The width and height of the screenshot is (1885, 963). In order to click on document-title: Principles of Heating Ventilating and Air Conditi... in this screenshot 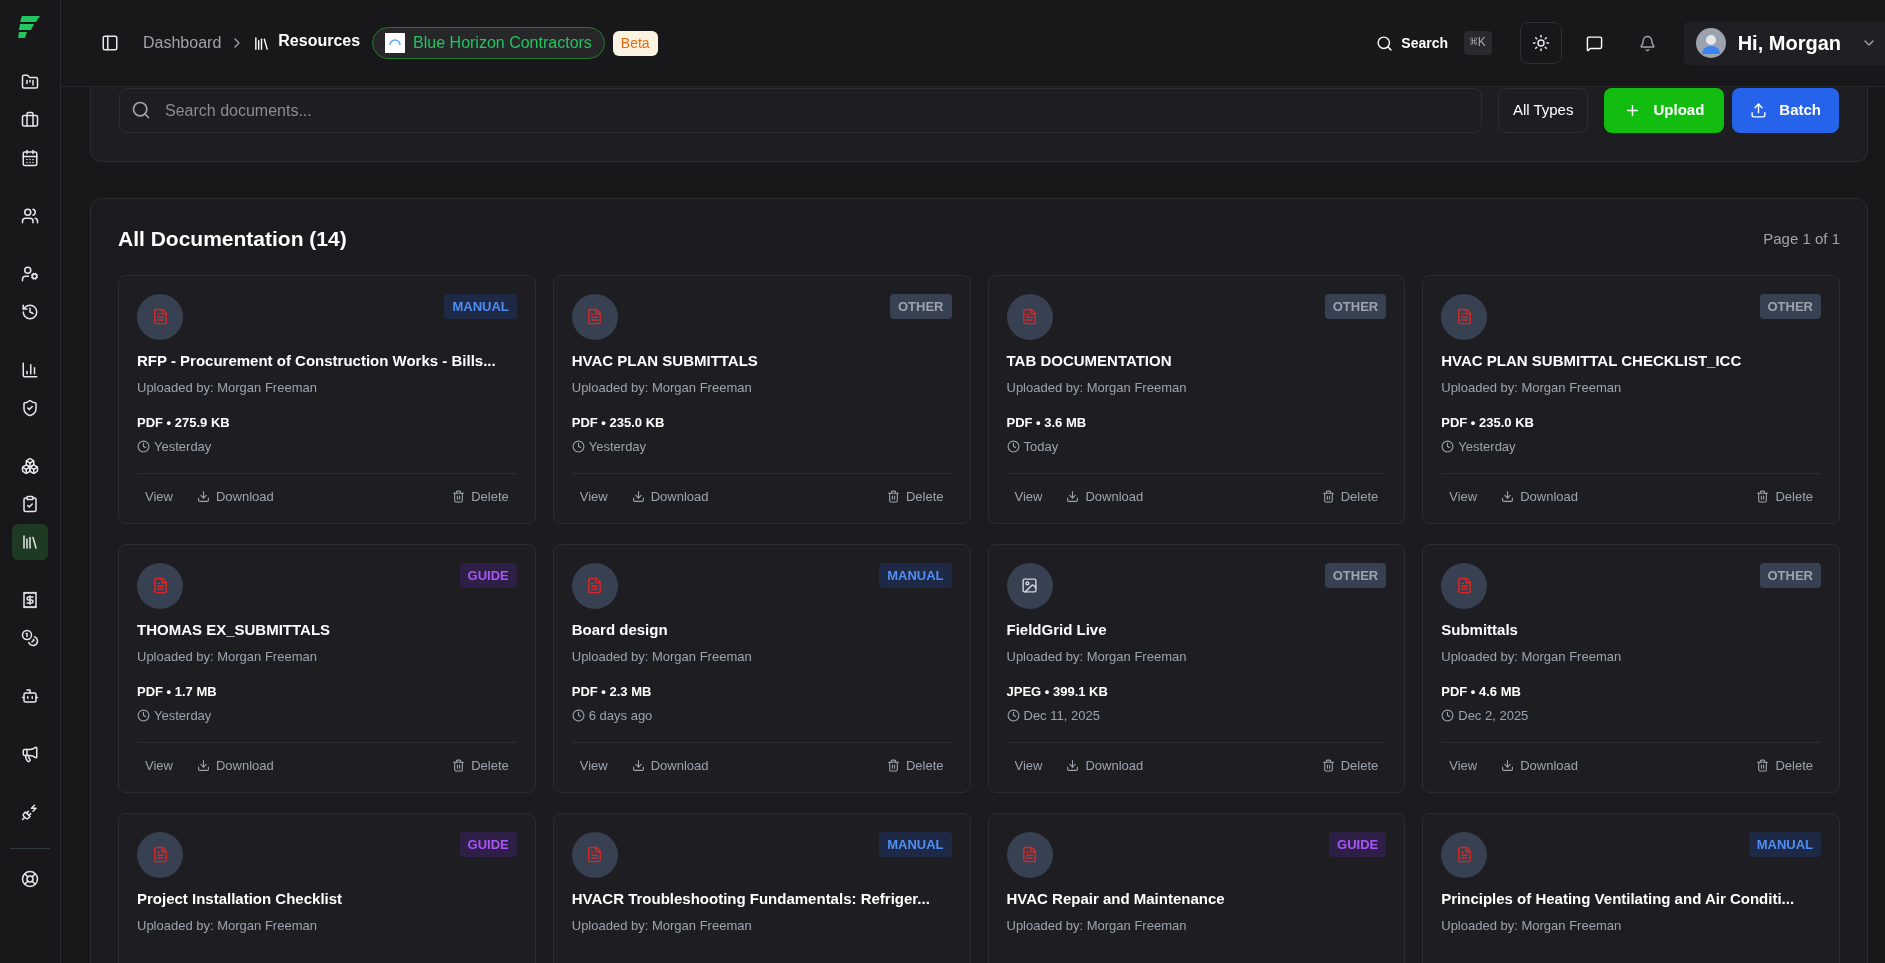, I will do `click(1631, 898)`.